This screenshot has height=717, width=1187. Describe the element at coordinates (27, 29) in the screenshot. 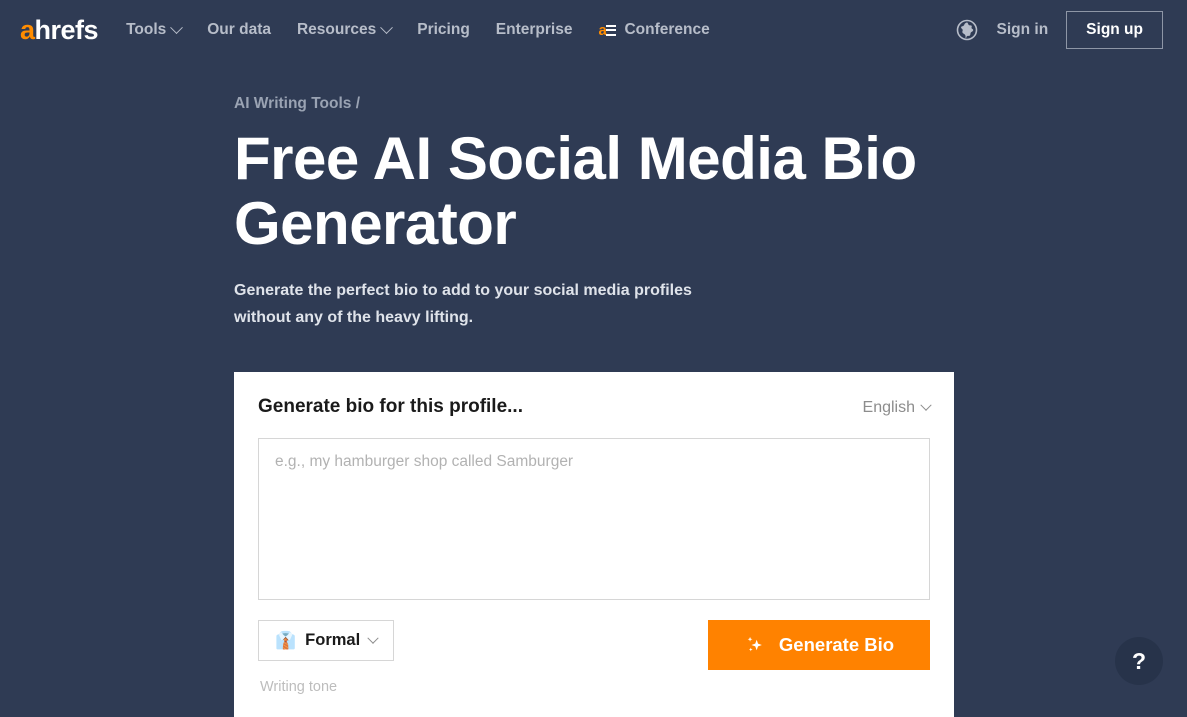

I see `logo-accent-letter: a` at that location.